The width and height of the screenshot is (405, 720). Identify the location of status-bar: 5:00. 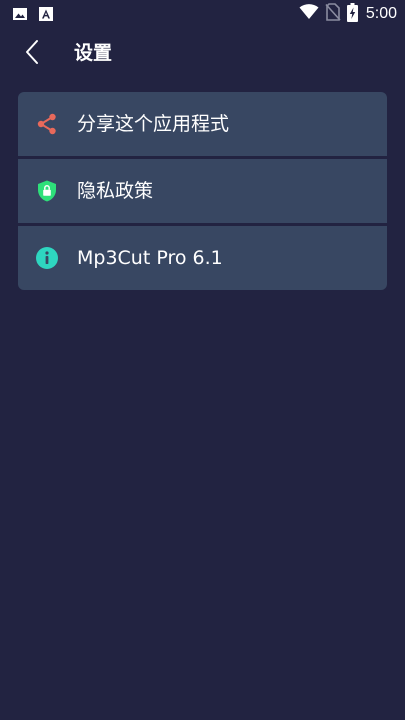
(202, 14).